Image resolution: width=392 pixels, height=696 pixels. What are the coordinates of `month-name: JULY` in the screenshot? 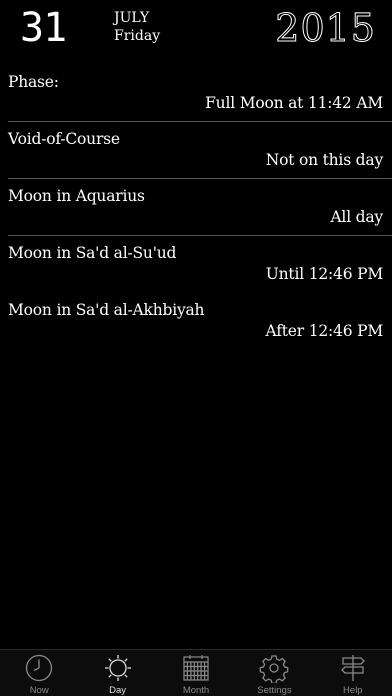 It's located at (132, 18).